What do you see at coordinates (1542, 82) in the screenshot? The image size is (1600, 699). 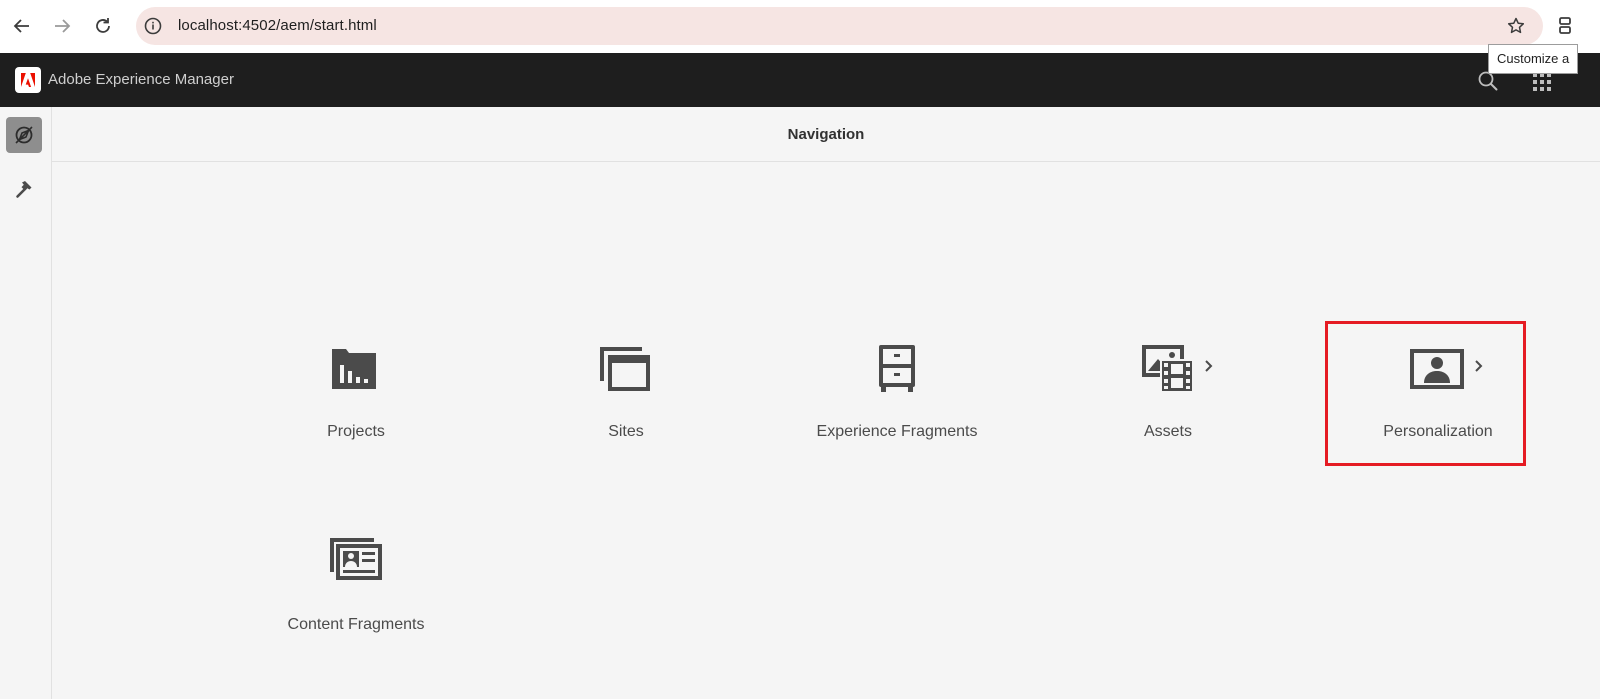 I see `apps-grid-icon` at bounding box center [1542, 82].